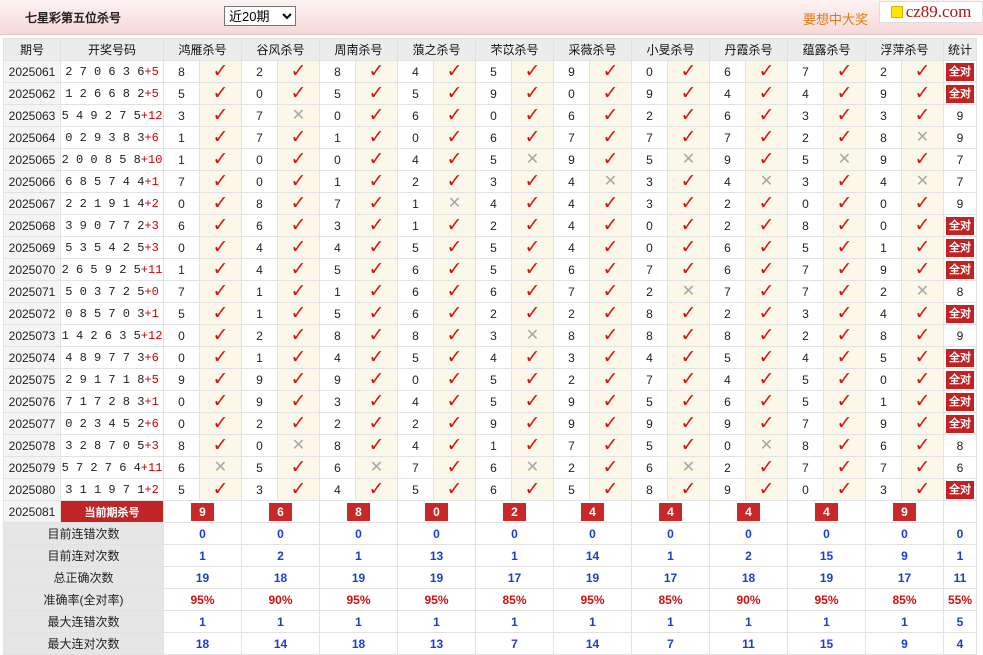 Image resolution: width=983 pixels, height=655 pixels. I want to click on header-period: 期号, so click(32, 49).